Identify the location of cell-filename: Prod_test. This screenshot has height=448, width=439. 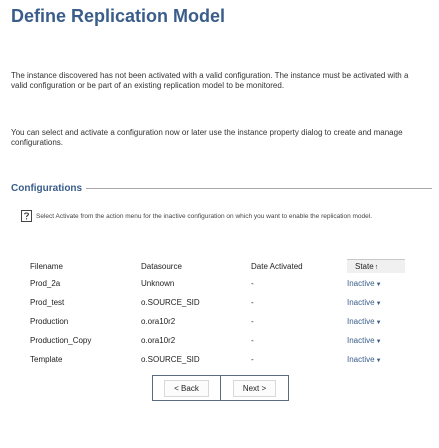
(47, 302).